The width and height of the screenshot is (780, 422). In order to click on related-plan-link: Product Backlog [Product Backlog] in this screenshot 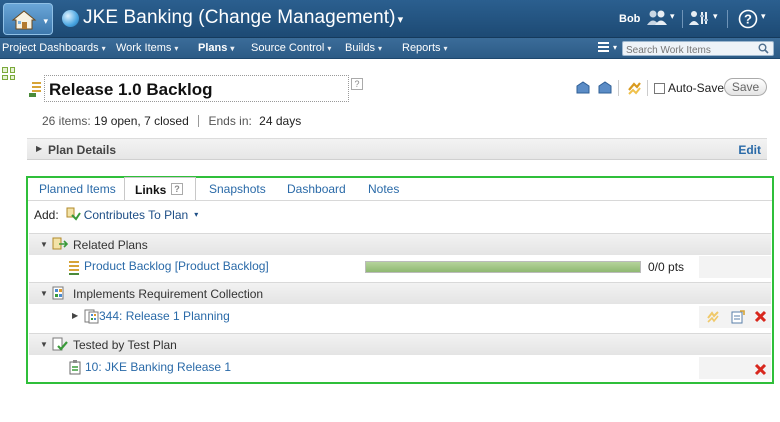, I will do `click(176, 266)`.